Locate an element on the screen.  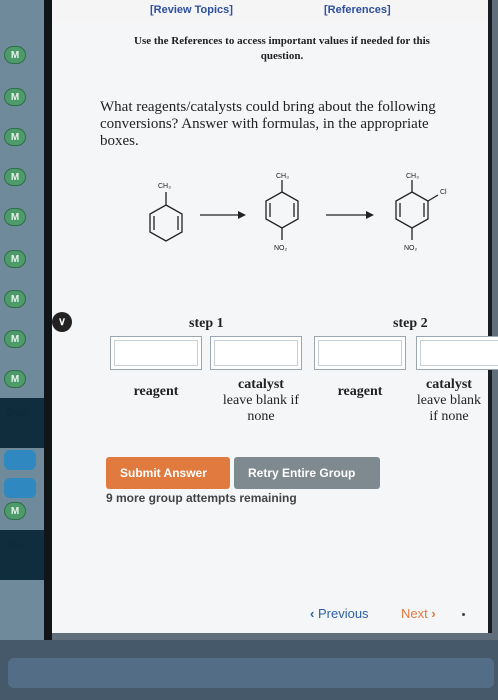
submit-answer-button: Submit Answer is located at coordinates (168, 473).